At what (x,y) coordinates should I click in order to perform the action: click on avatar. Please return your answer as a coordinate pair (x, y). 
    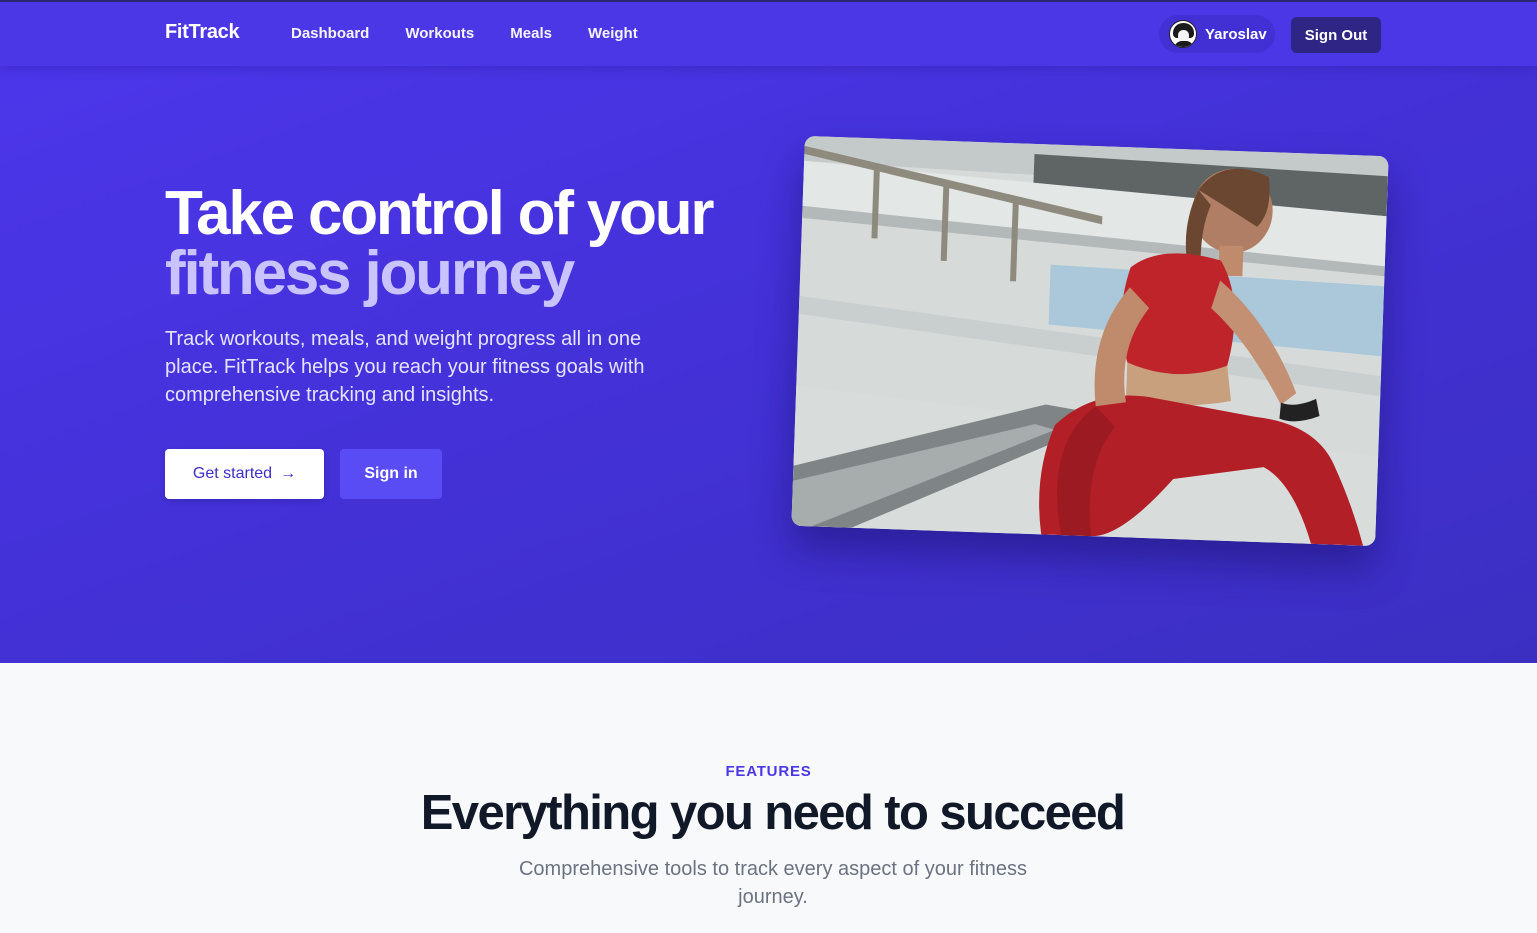
    Looking at the image, I should click on (1183, 34).